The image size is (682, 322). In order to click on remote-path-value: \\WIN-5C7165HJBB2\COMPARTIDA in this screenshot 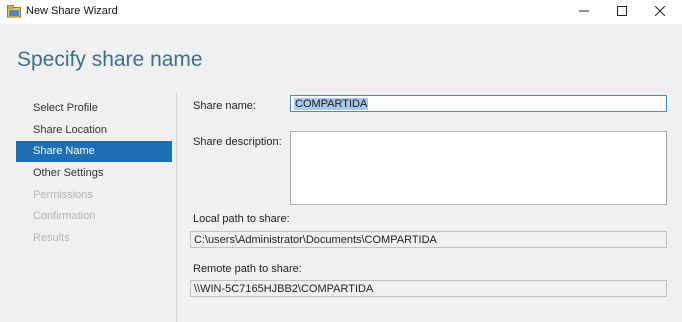, I will do `click(284, 289)`.